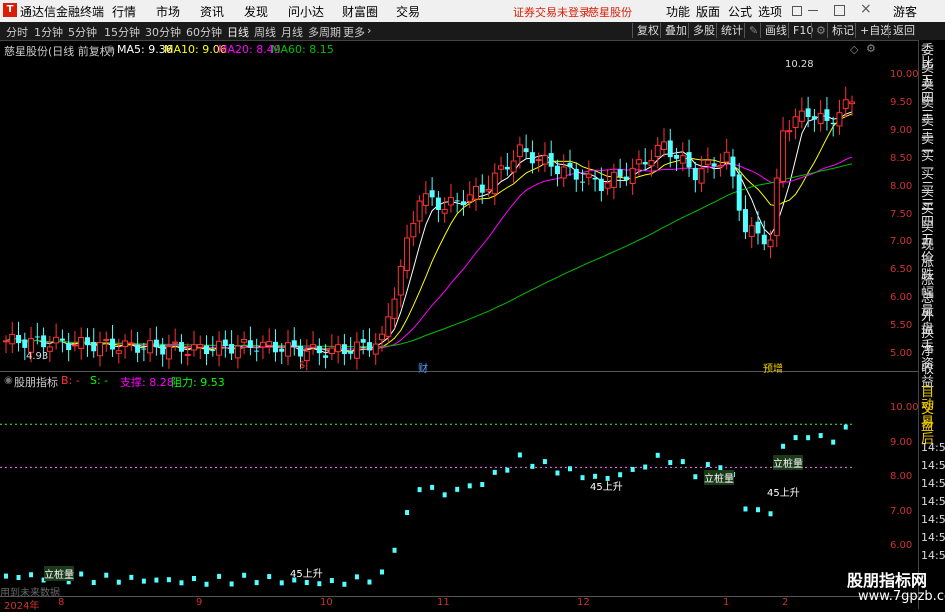  Describe the element at coordinates (302, 365) in the screenshot. I see `marker-dividend: $` at that location.